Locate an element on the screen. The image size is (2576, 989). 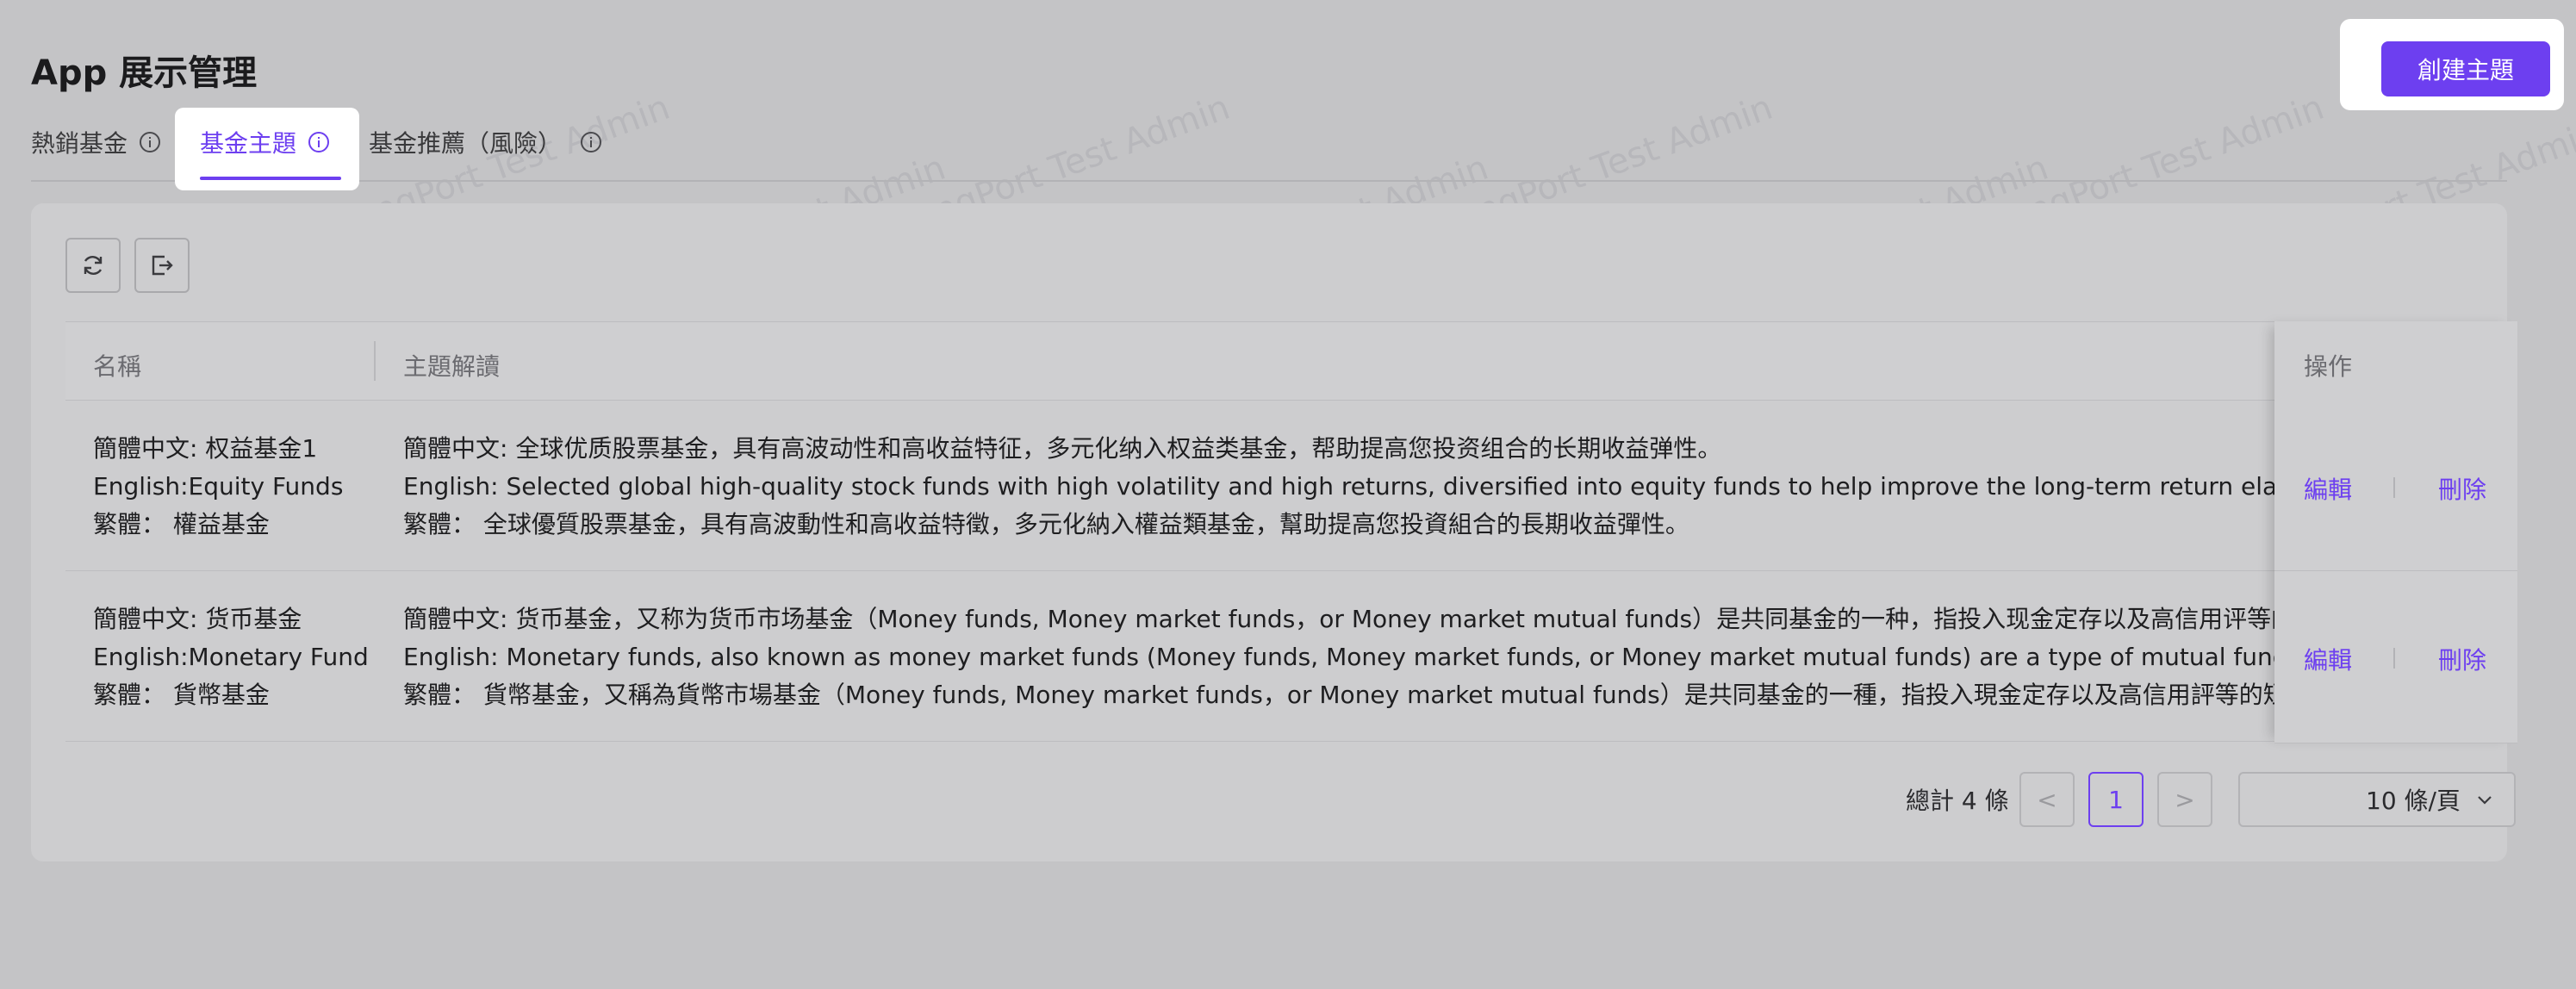
export-icon is located at coordinates (163, 265).